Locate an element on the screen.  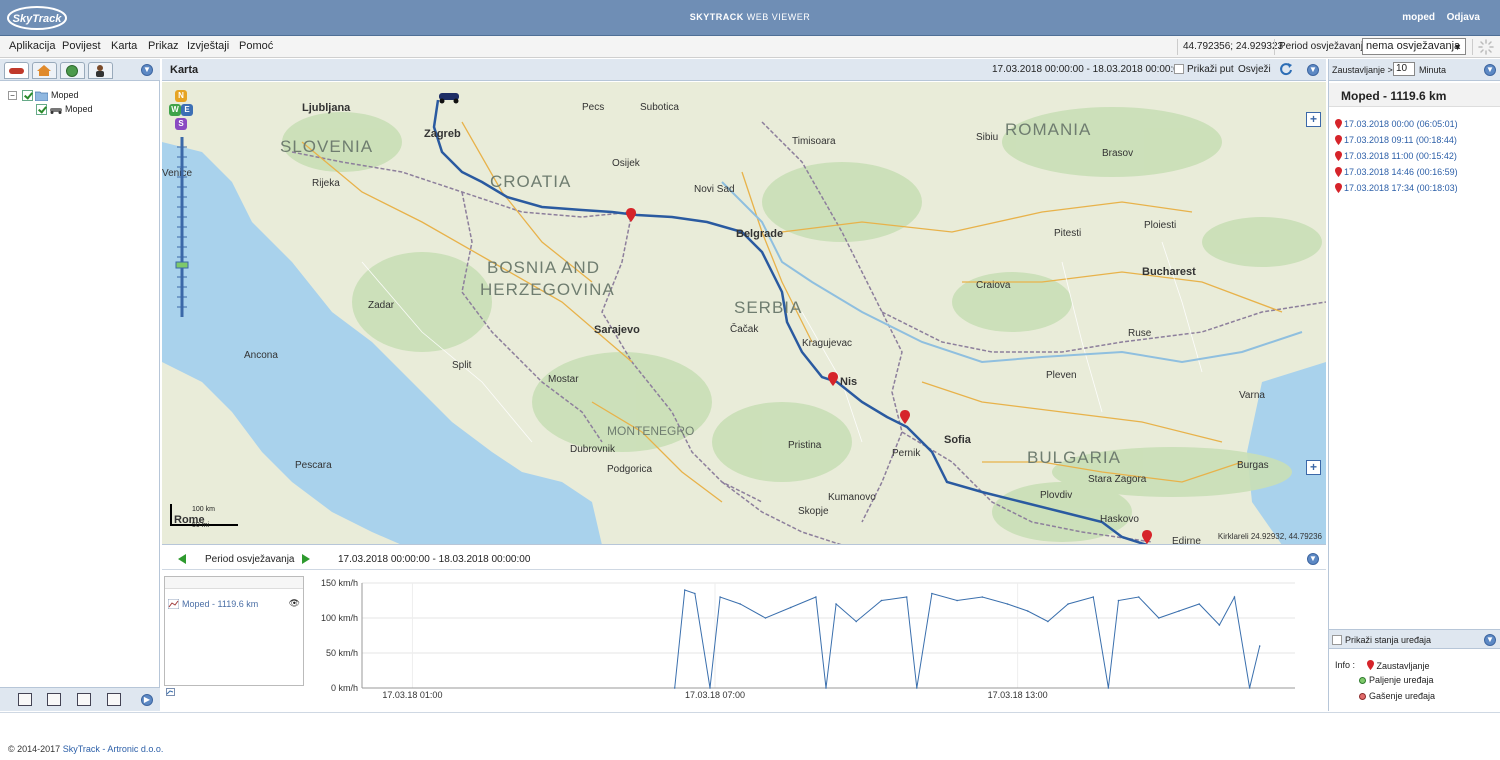
user-icon is located at coordinates (100, 71).